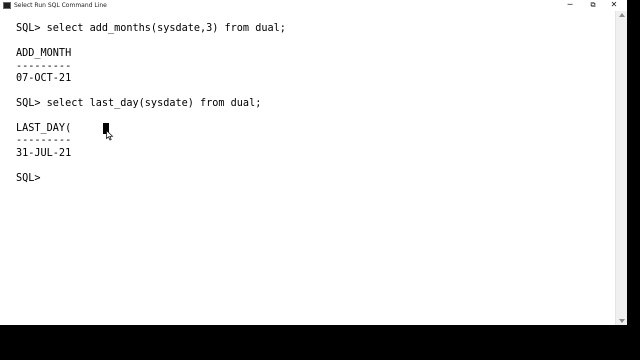 Image resolution: width=640 pixels, height=360 pixels. Describe the element at coordinates (44, 78) in the screenshot. I see `console-line: 07-OCT-21` at that location.